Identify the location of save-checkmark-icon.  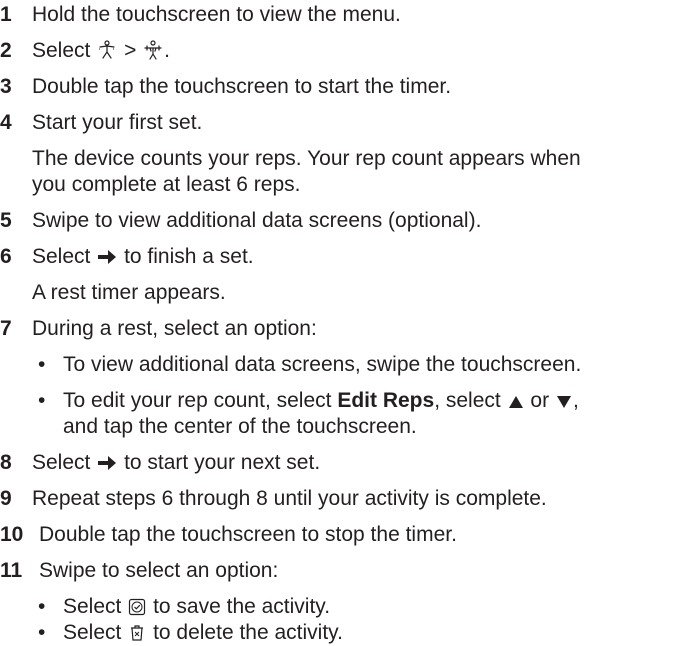
(137, 607).